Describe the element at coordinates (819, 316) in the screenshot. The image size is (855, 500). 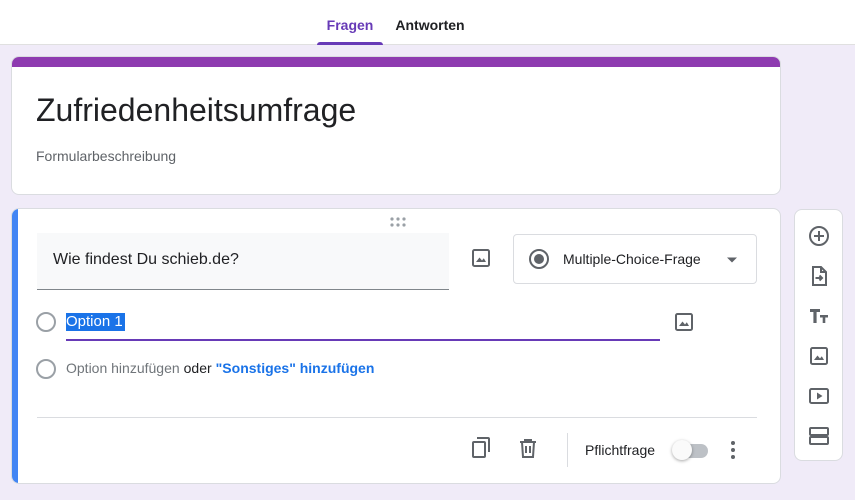
I see `title-text-icon` at that location.